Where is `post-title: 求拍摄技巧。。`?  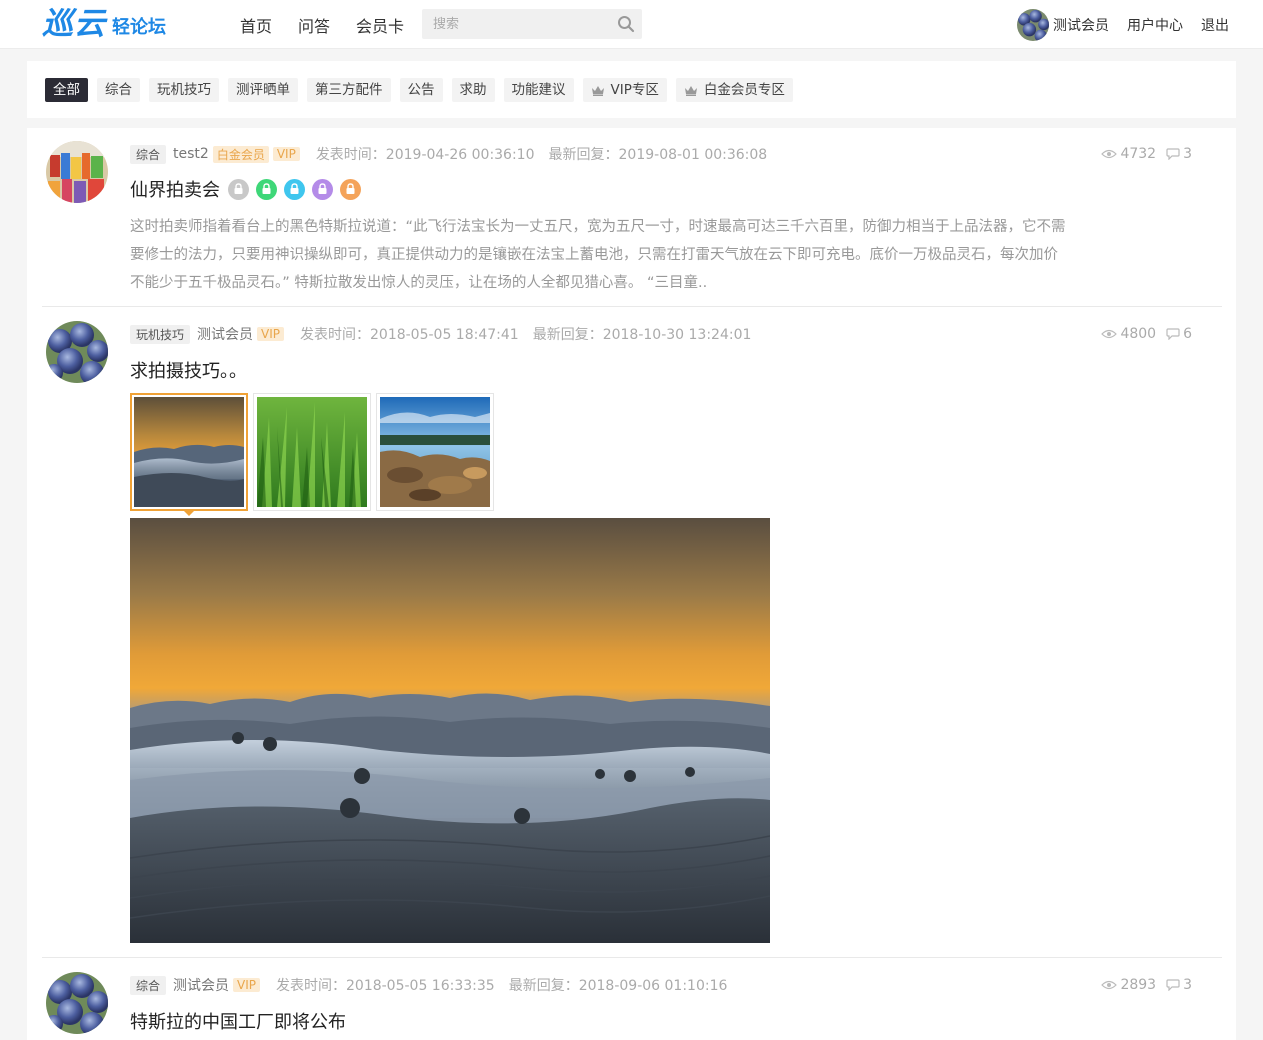
post-title: 求拍摄技巧。。 is located at coordinates (188, 370).